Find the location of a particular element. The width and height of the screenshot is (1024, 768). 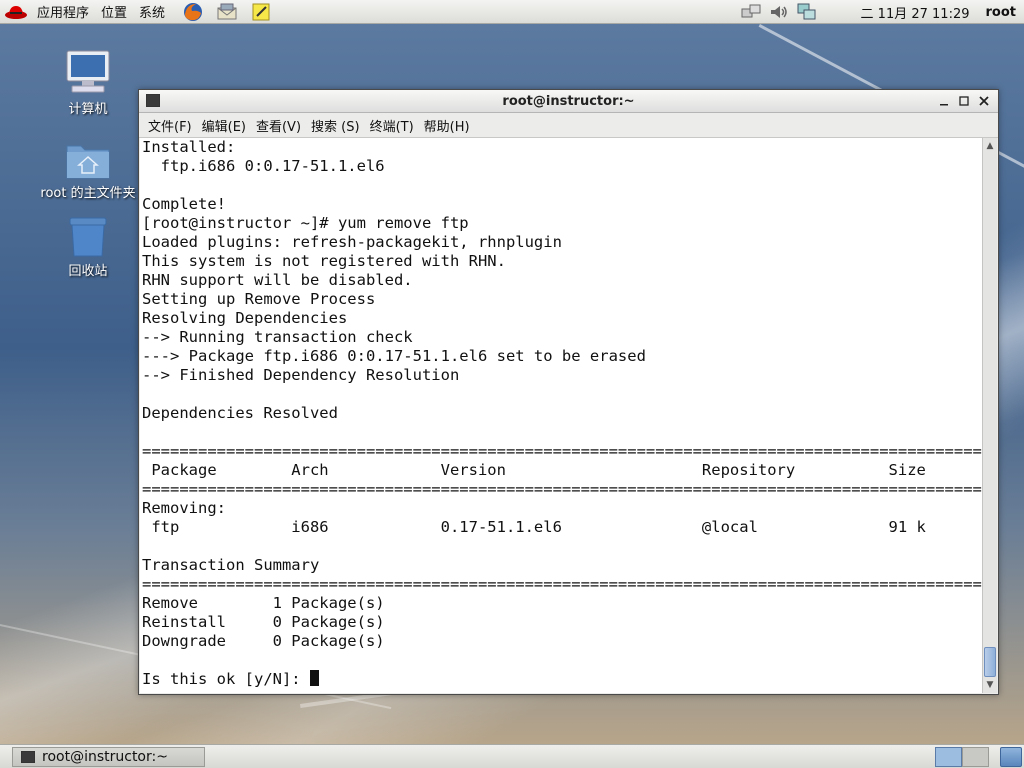

terminal-line: Complete! is located at coordinates (184, 204).